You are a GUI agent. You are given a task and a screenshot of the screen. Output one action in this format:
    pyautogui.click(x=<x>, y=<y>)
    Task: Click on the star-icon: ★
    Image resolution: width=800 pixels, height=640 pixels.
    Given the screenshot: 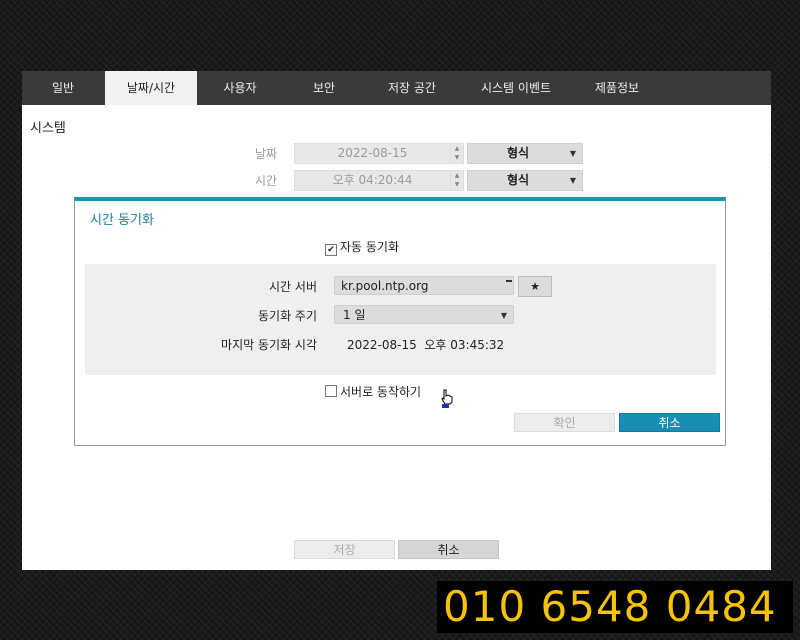 What is the action you would take?
    pyautogui.click(x=535, y=286)
    